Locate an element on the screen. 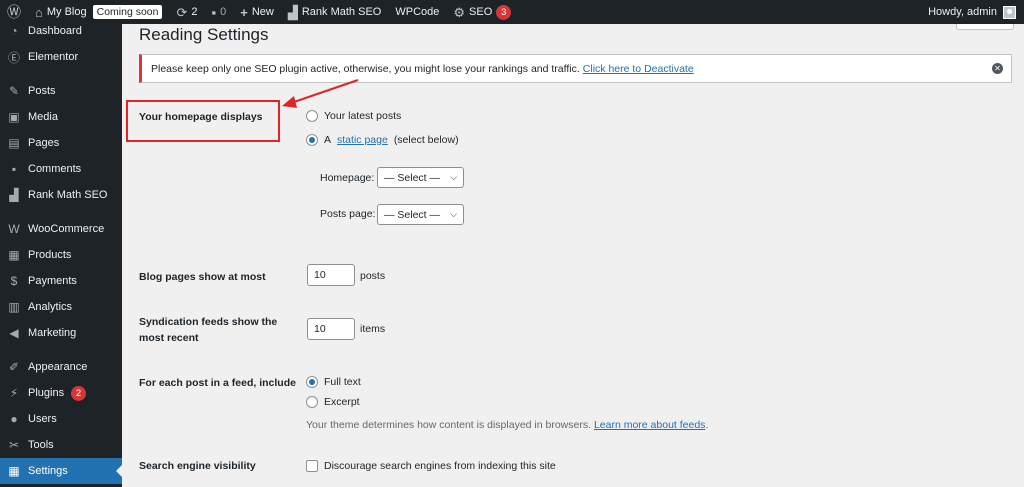 The height and width of the screenshot is (487, 1024). deactivate-link: Click here to Deactivate is located at coordinates (638, 69).